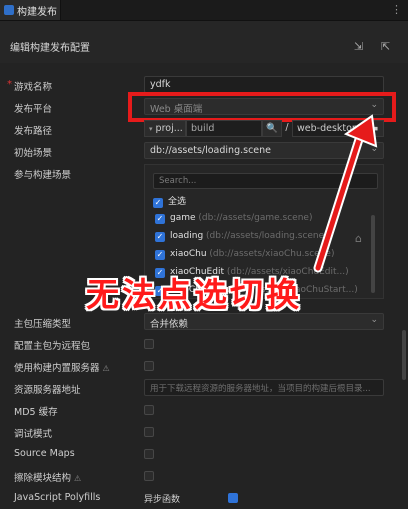 This screenshot has height=509, width=408. I want to click on annotation-arrow, so click(345, 193).